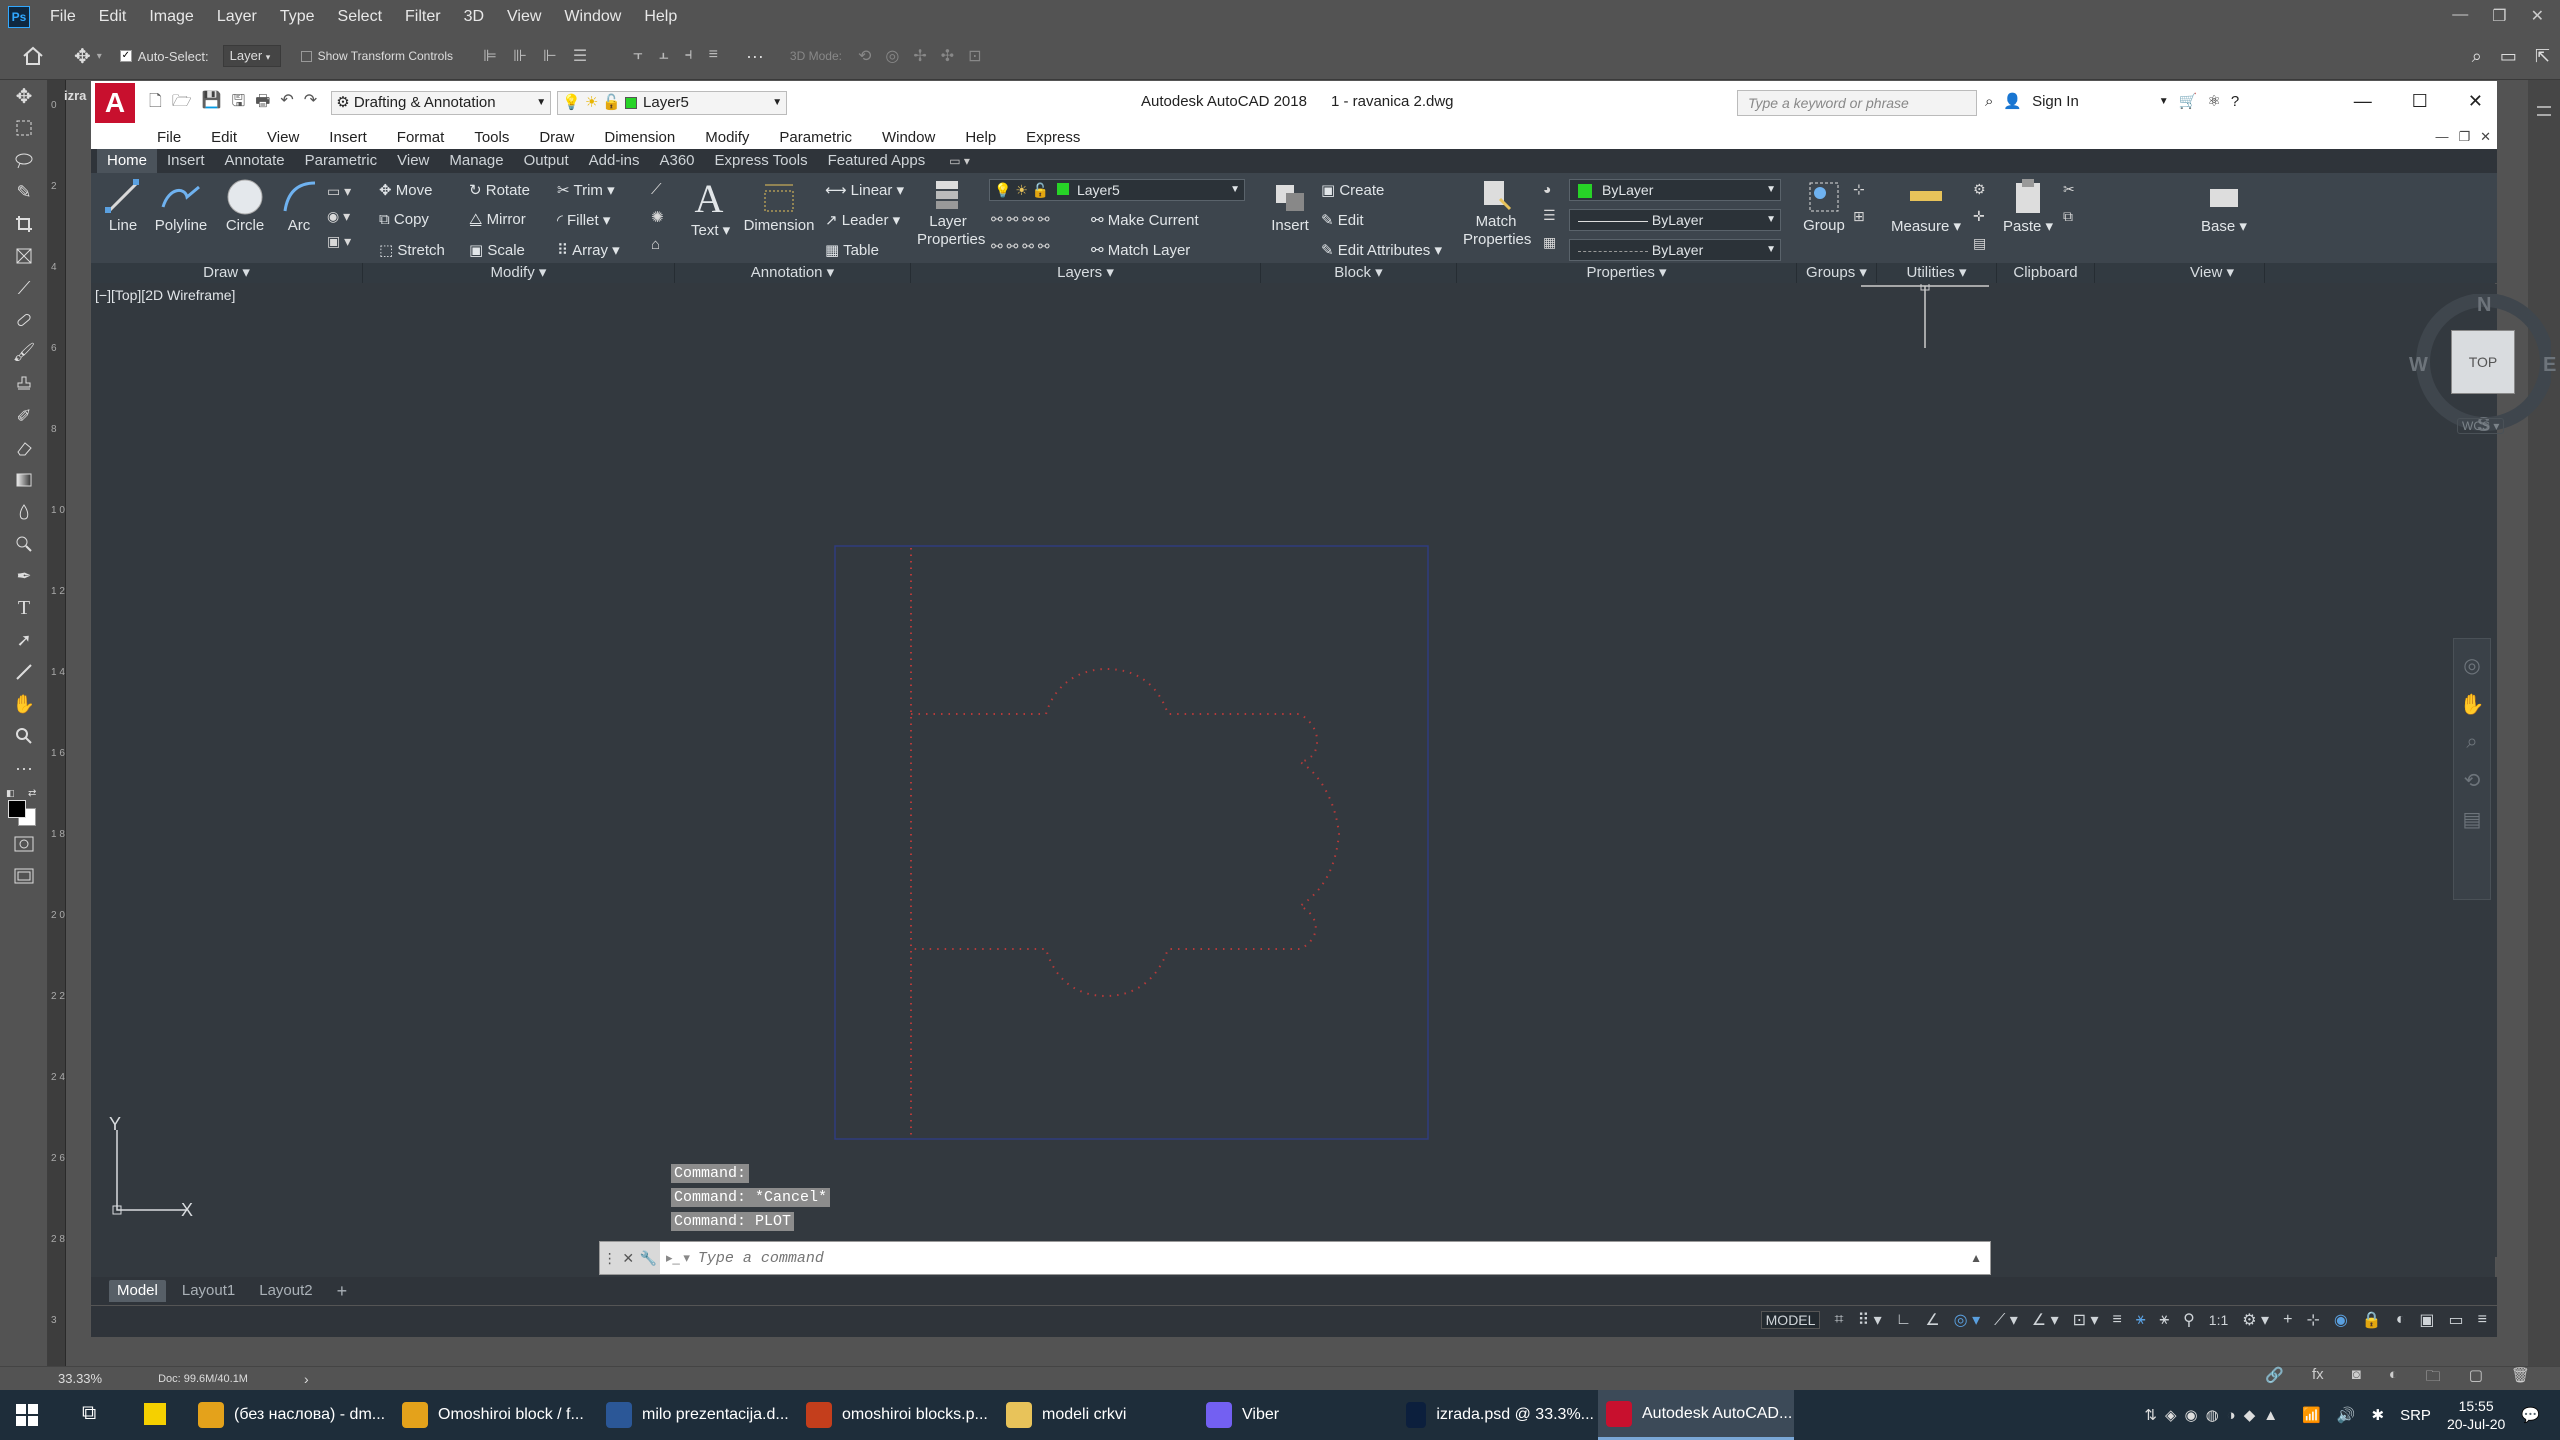  I want to click on help-icon: ?, so click(2235, 101).